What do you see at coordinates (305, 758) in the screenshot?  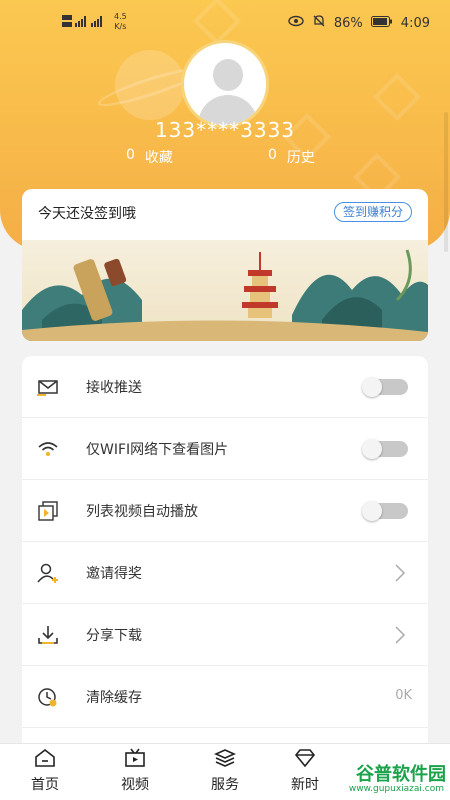 I see `diamond-icon` at bounding box center [305, 758].